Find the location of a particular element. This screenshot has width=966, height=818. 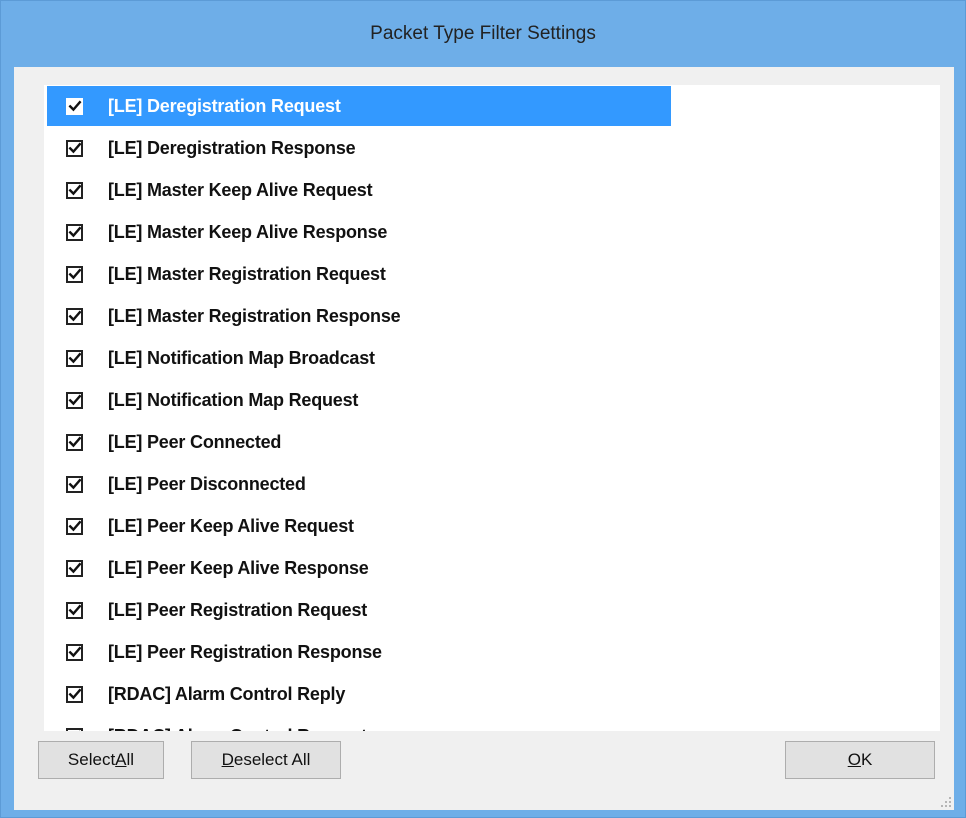

list-item: [RDAC] Alarm Control Request is located at coordinates (492, 723).